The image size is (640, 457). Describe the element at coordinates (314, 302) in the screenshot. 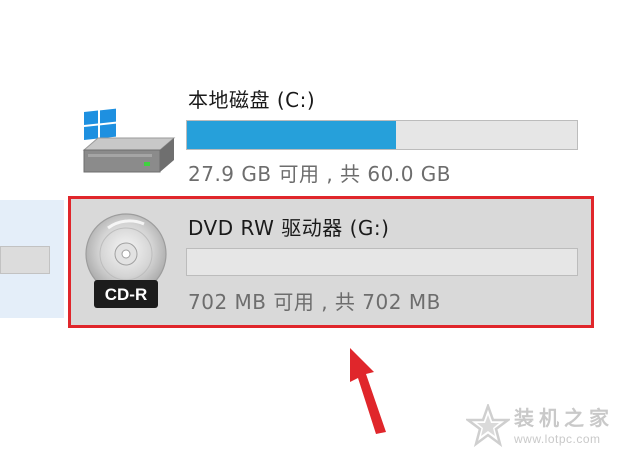

I see `drive-g-space-info: 702 MB 可用 , 共 702 MB` at that location.